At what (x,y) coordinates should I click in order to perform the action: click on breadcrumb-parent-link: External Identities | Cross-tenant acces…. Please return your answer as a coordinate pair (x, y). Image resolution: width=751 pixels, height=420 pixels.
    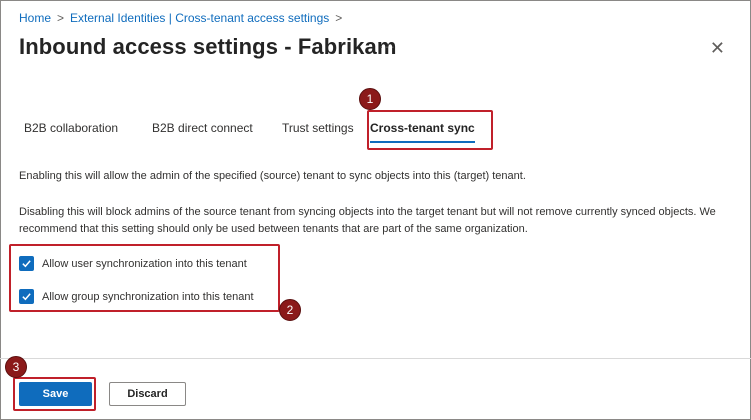
    Looking at the image, I should click on (199, 18).